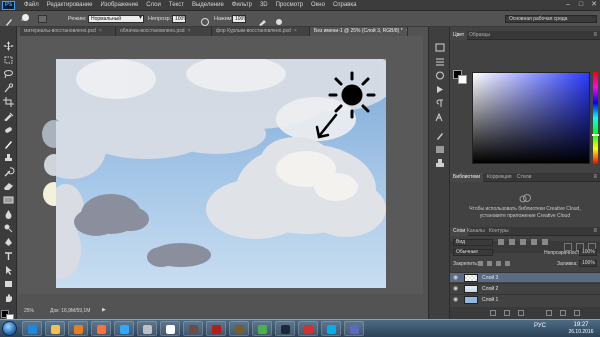 The image size is (600, 337). Describe the element at coordinates (540, 326) in the screenshot. I see `language-indicator: РУС` at that location.